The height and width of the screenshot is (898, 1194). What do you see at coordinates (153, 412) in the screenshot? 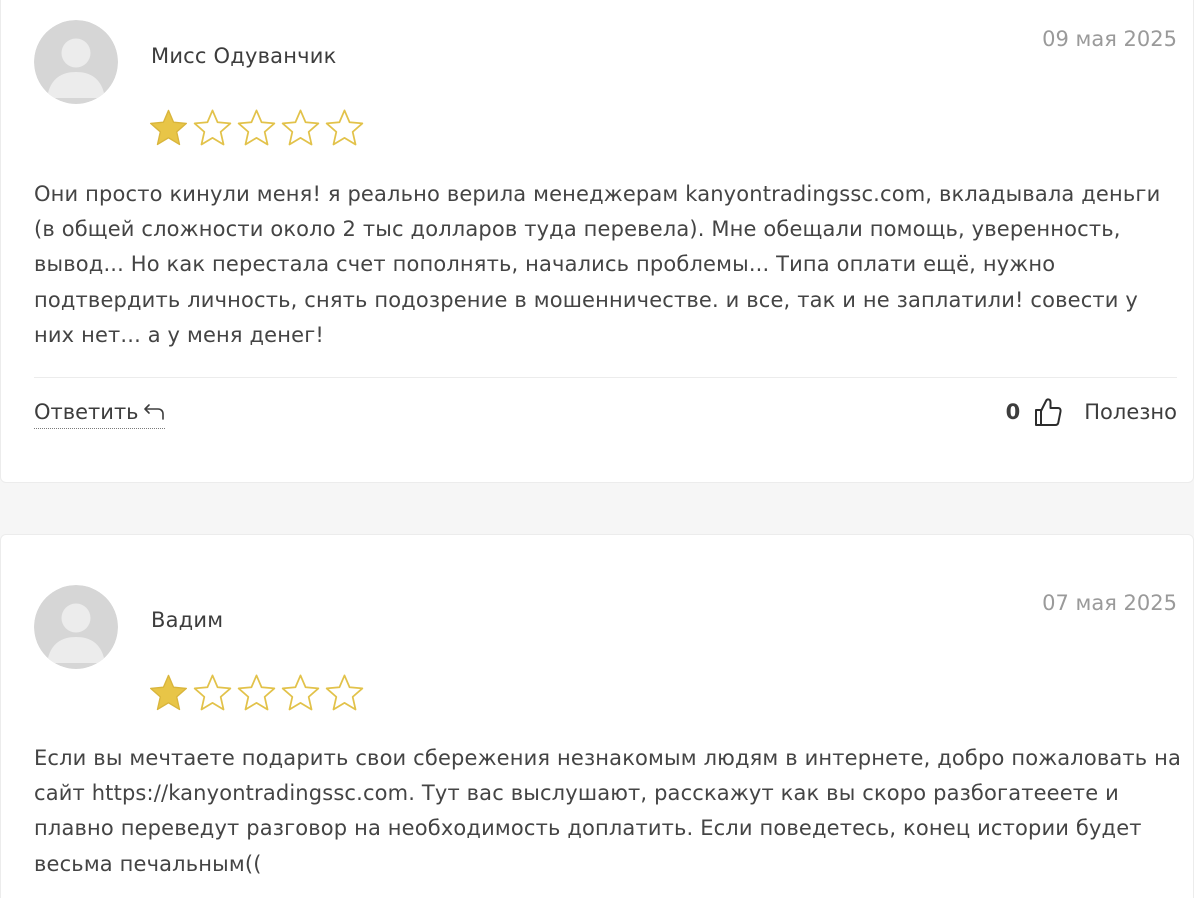
I see `reply-arrow-icon` at bounding box center [153, 412].